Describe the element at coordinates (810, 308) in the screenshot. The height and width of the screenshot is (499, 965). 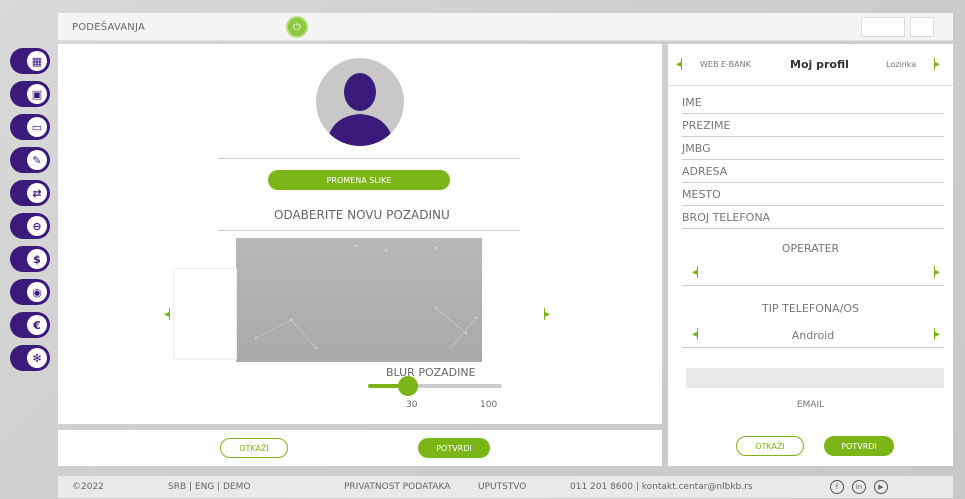
I see `phone-type-label: TIP TELEFONA/OS` at that location.